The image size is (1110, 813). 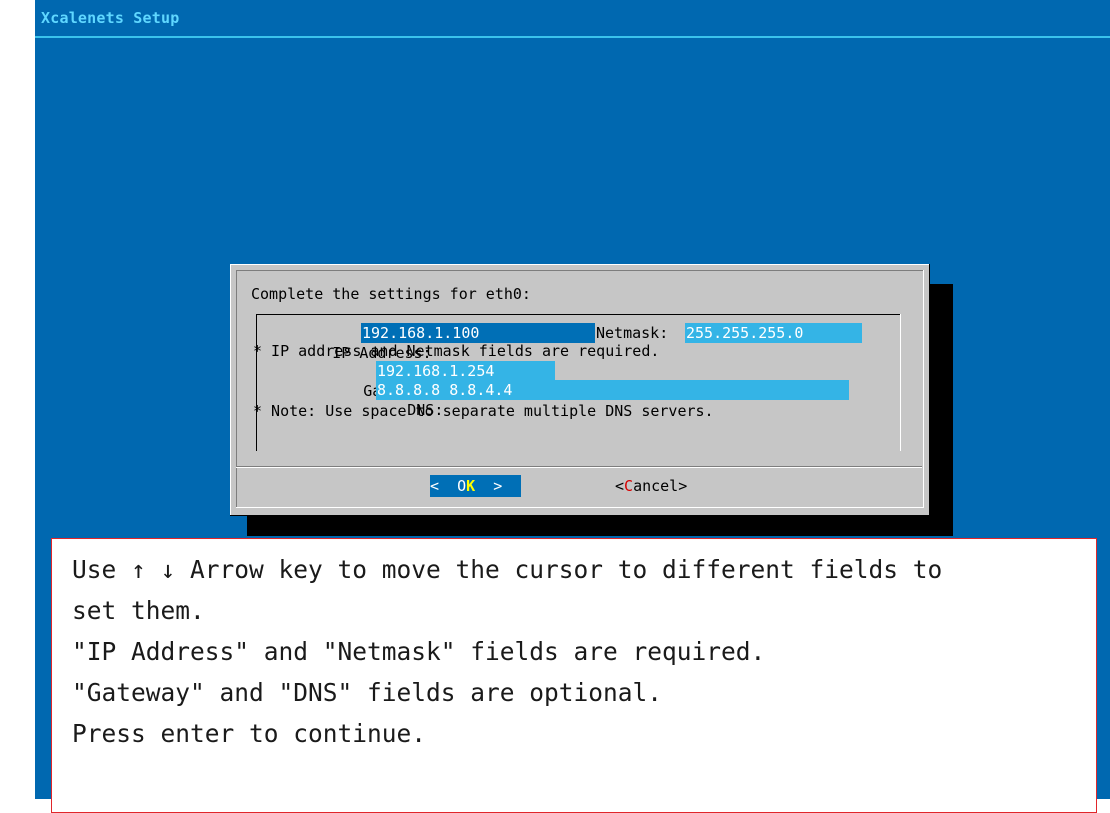 I want to click on ip-address-field: 192.168.1.100, so click(x=478, y=333).